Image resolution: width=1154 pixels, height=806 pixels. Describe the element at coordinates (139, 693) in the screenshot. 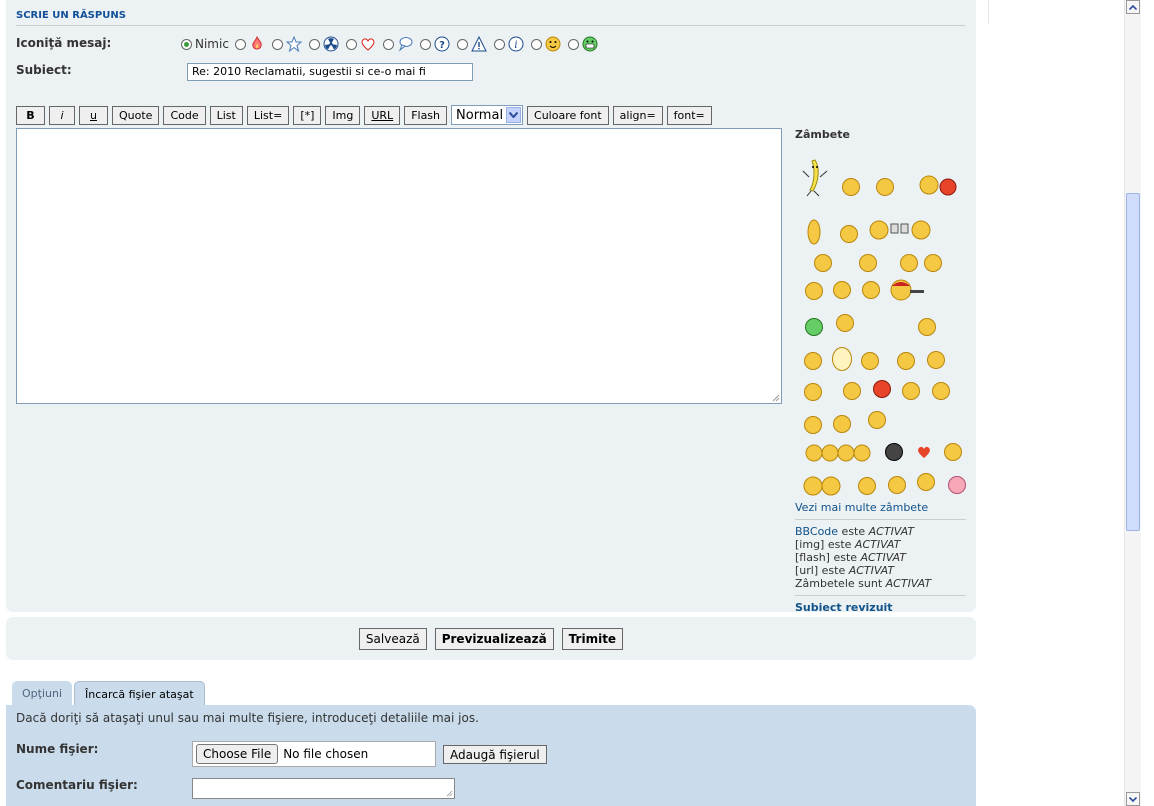

I see `tab-upload-attachment: Încarcă fişier ataşat` at that location.